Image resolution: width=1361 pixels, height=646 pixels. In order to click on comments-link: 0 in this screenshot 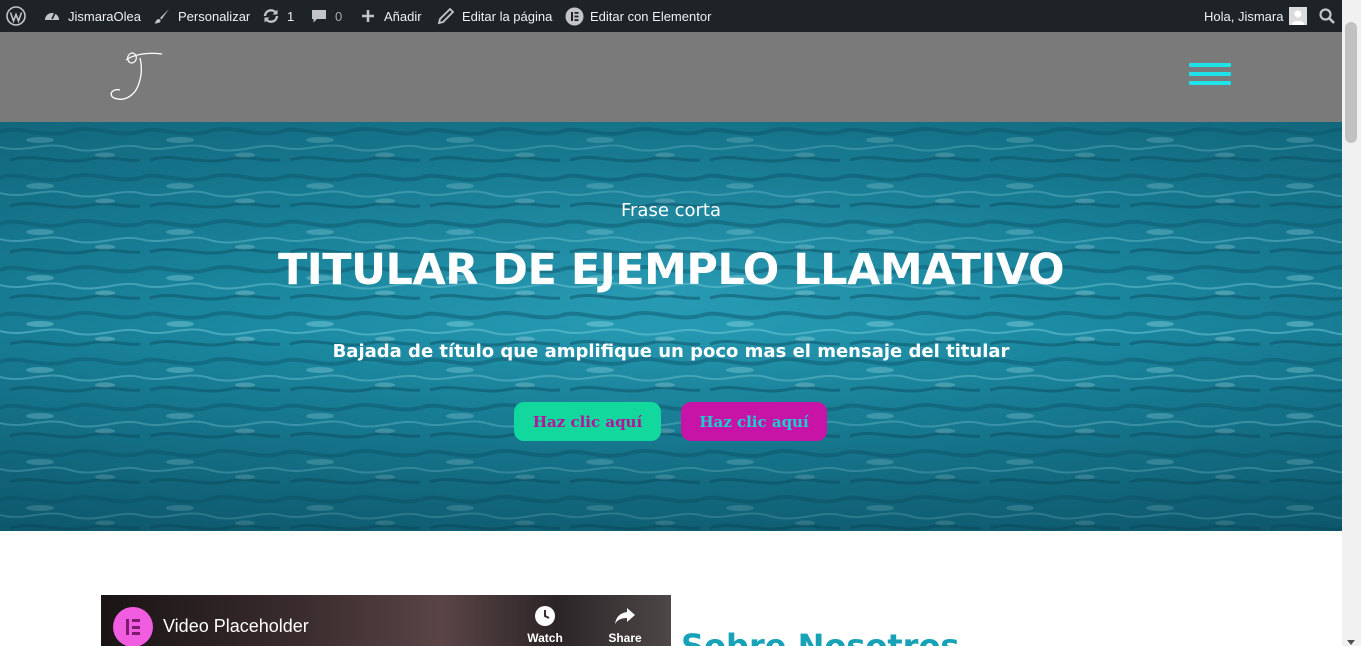, I will do `click(325, 16)`.